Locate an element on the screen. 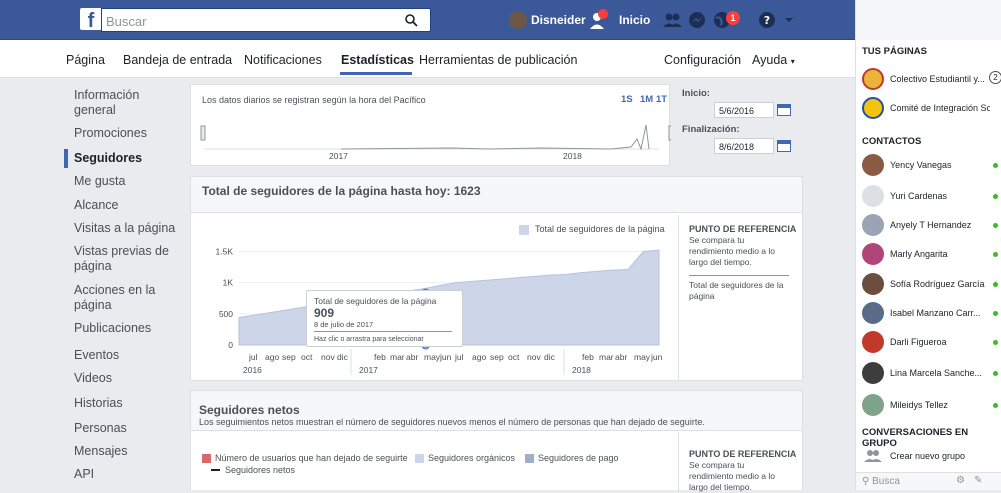 The width and height of the screenshot is (1001, 493). contact-item: Mileidys Tellez is located at coordinates (931, 406).